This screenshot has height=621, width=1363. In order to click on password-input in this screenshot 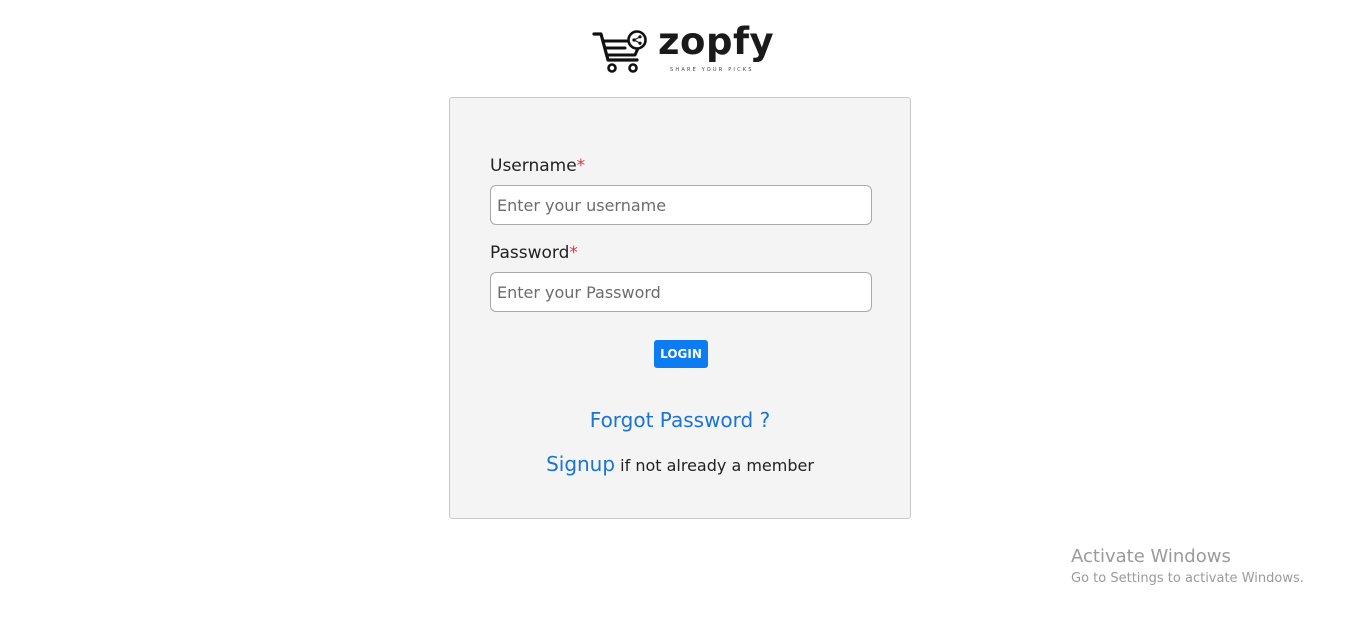, I will do `click(681, 292)`.